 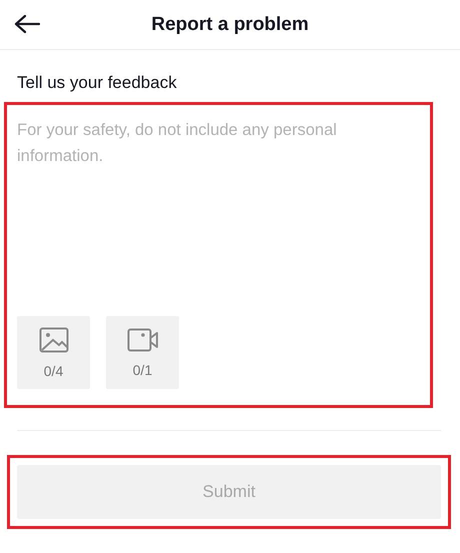 What do you see at coordinates (54, 370) in the screenshot?
I see `attachment-count: 0/4` at bounding box center [54, 370].